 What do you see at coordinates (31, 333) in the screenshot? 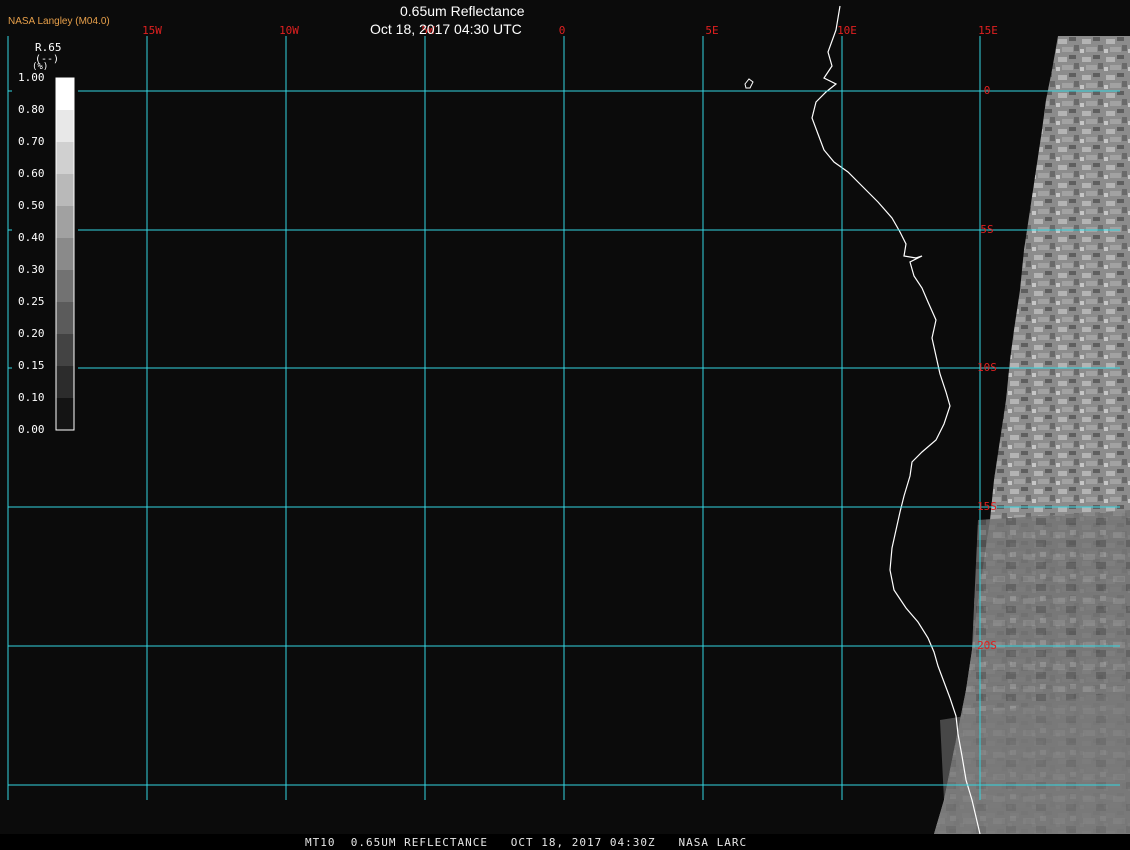
I see `colorbar-tick-label: 0.20` at bounding box center [31, 333].